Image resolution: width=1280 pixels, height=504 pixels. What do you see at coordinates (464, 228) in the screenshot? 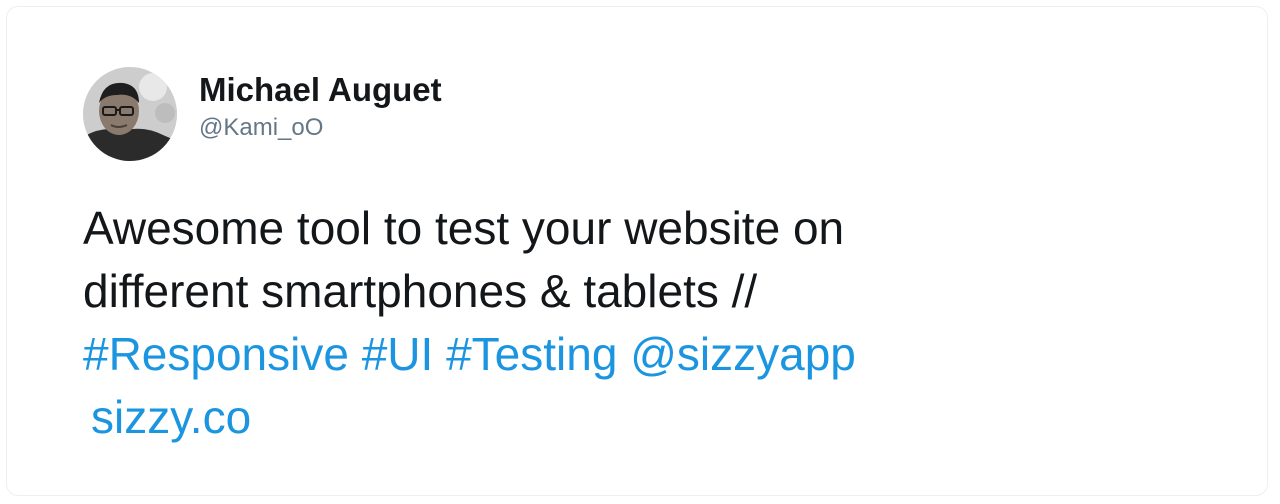
I see `tweet-line-1: Awesome tool to test your website on` at bounding box center [464, 228].